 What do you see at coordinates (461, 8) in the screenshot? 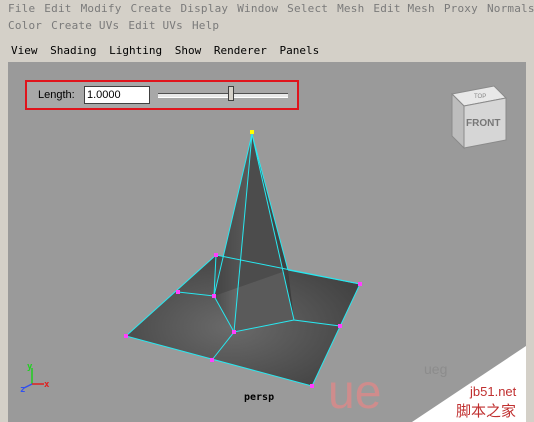
I see `menu-proxy: Proxy` at bounding box center [461, 8].